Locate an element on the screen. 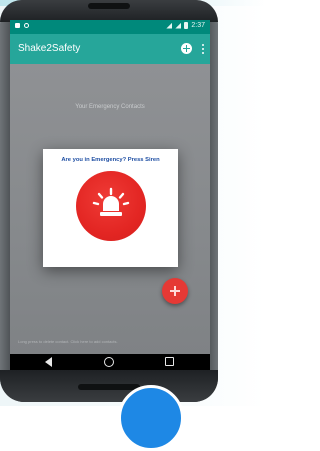  home-icon is located at coordinates (109, 362).